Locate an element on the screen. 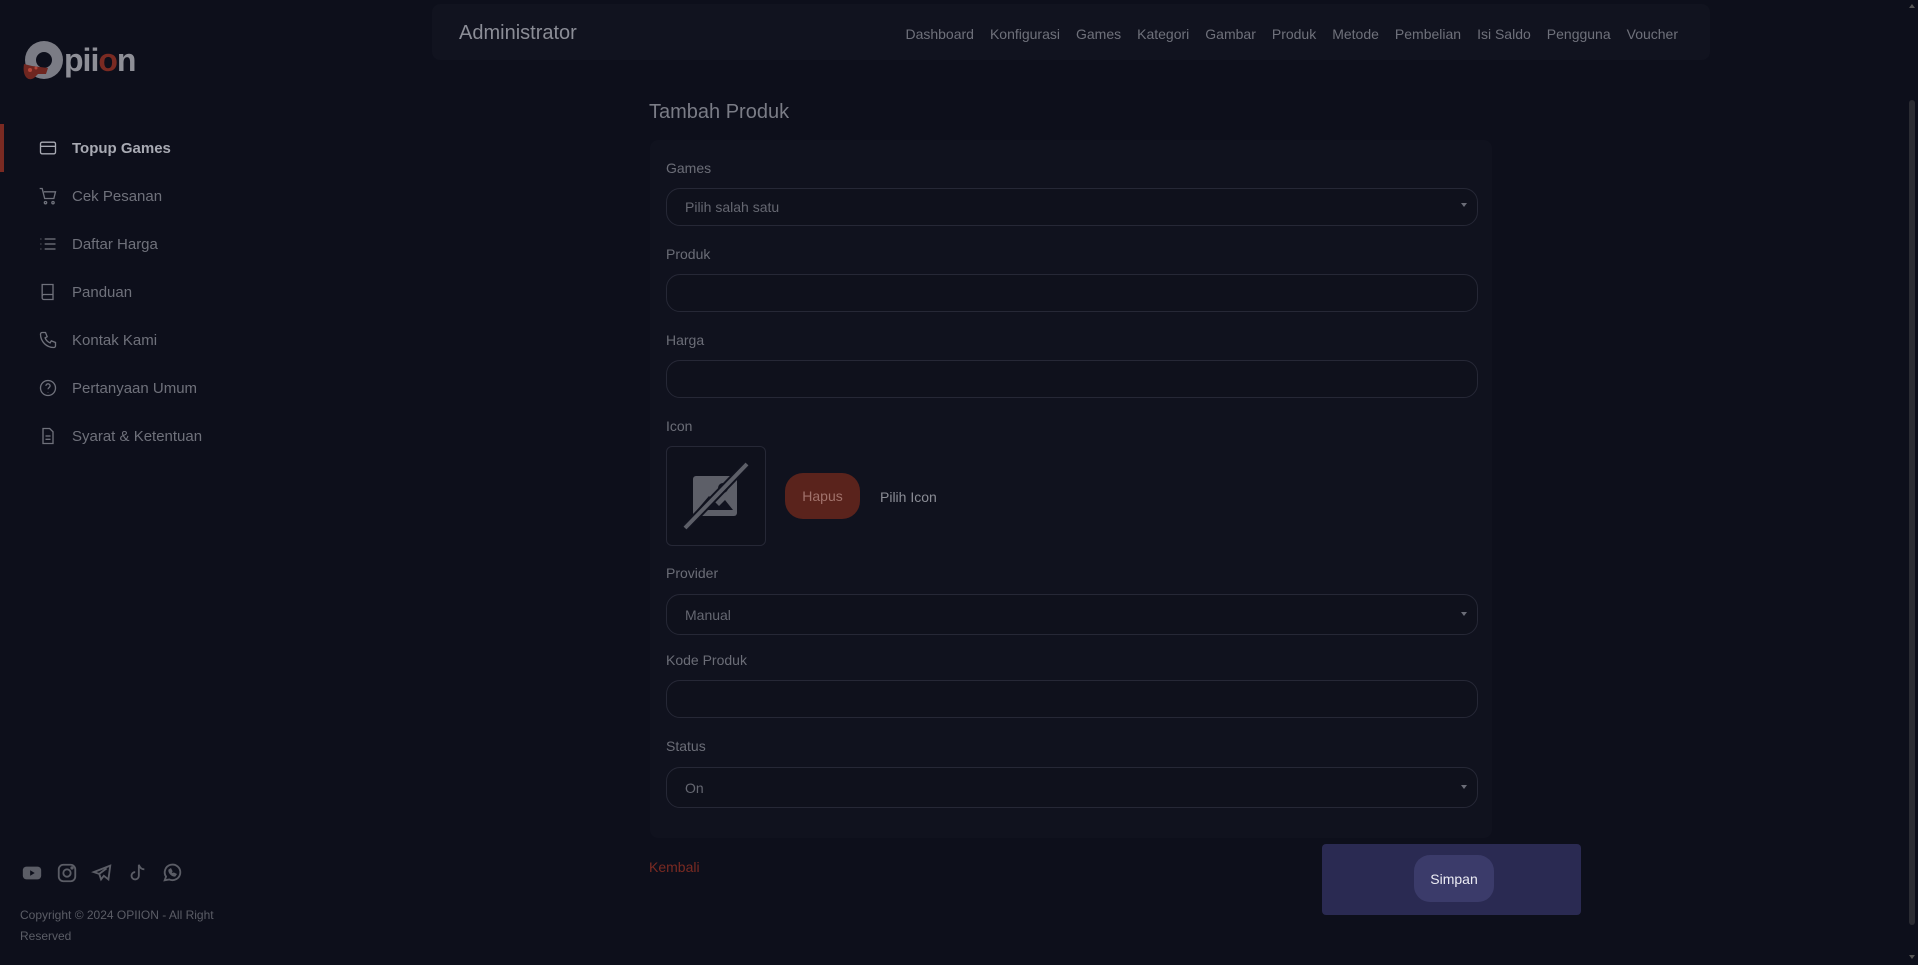  games-select: Pilih salah satu is located at coordinates (1072, 207).